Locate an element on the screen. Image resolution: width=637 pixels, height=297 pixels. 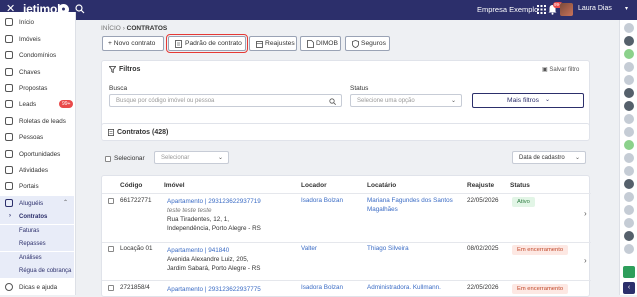
column-header-code: Código is located at coordinates (131, 185).